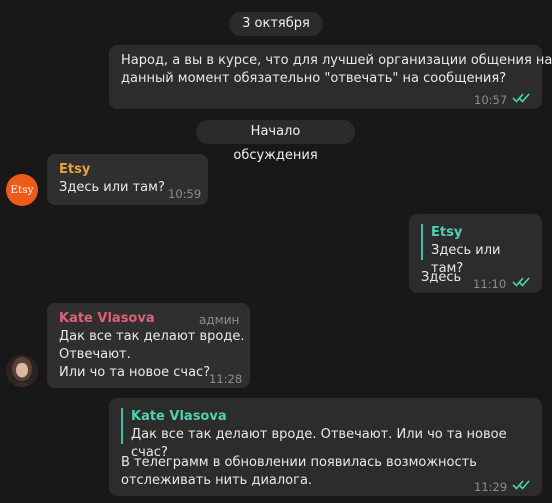 This screenshot has width=552, height=503. What do you see at coordinates (74, 170) in the screenshot?
I see `sender-name: Etsy` at bounding box center [74, 170].